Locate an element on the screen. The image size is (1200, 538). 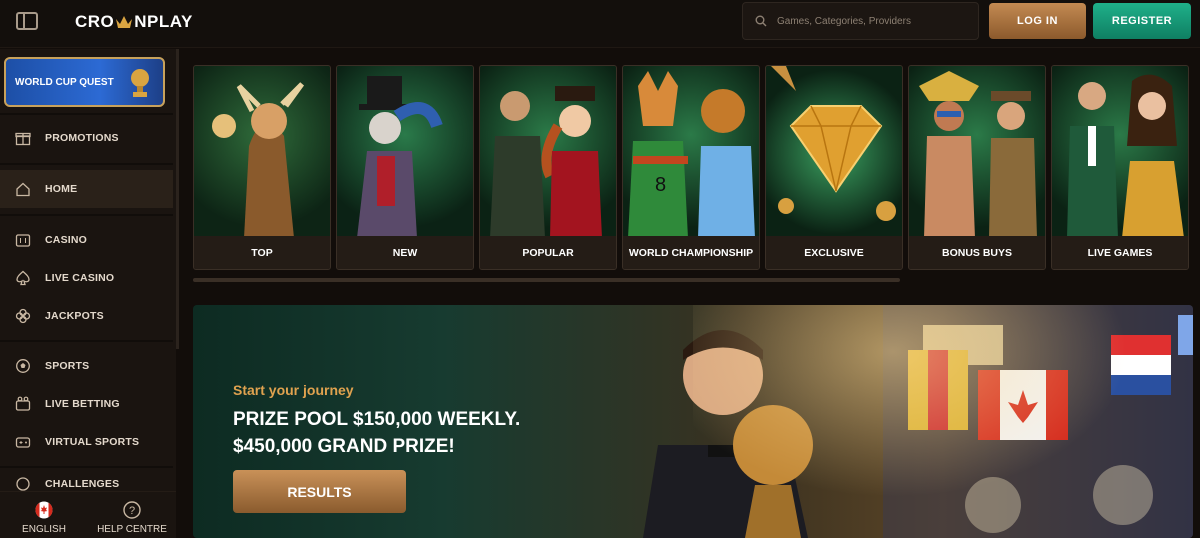
world-cup-quest-banner: WORLD CUP QUEST is located at coordinates (84, 82).